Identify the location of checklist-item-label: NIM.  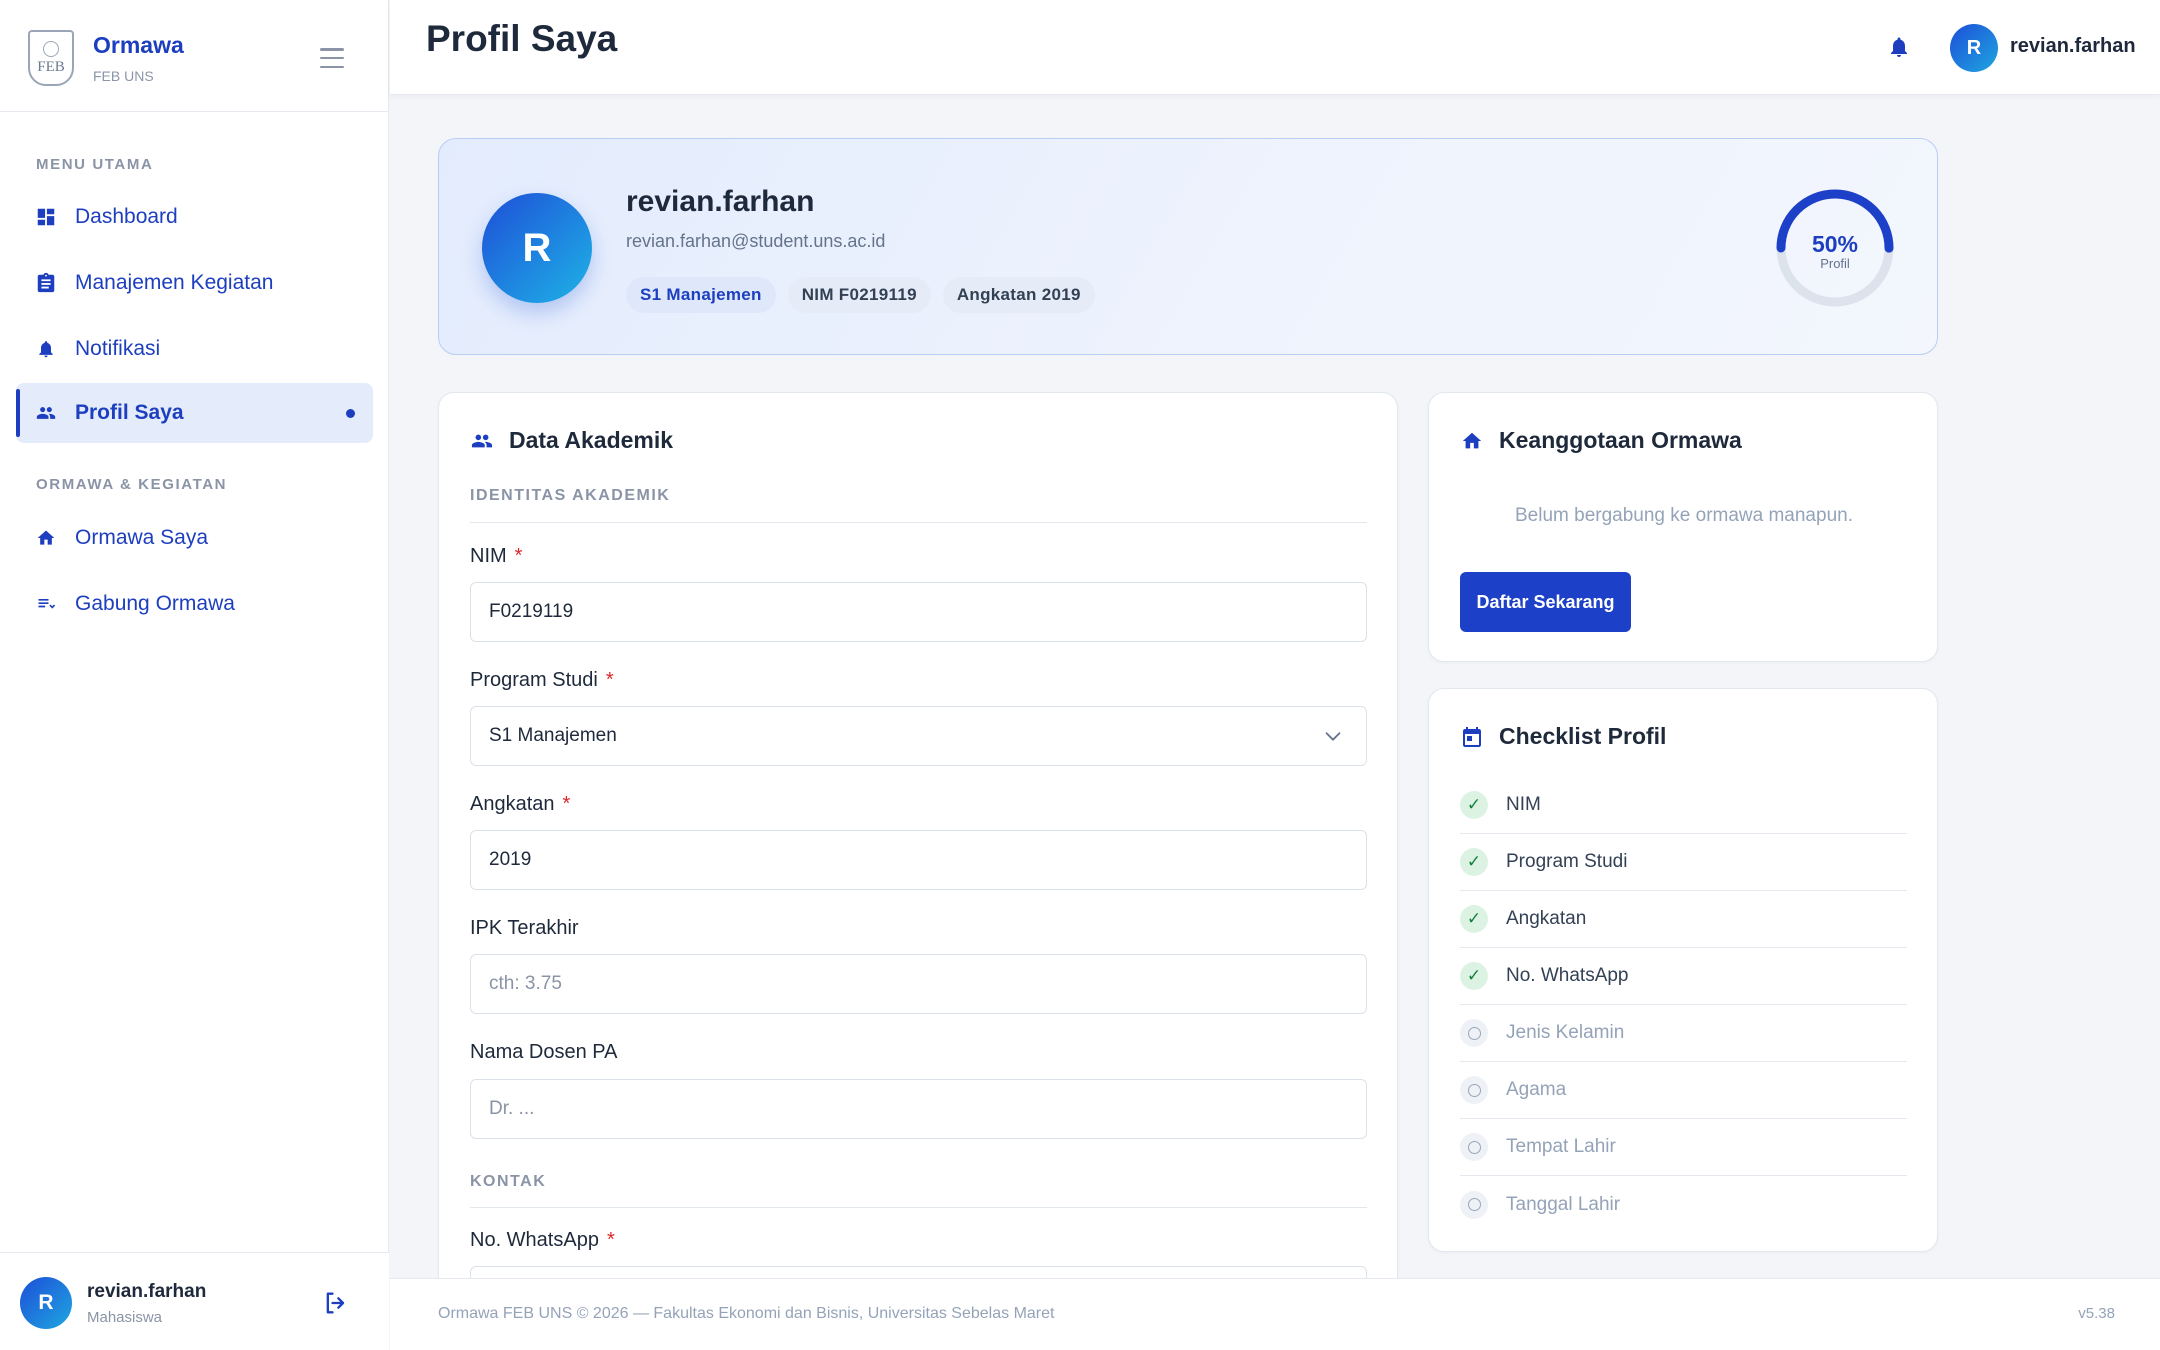
(1523, 804).